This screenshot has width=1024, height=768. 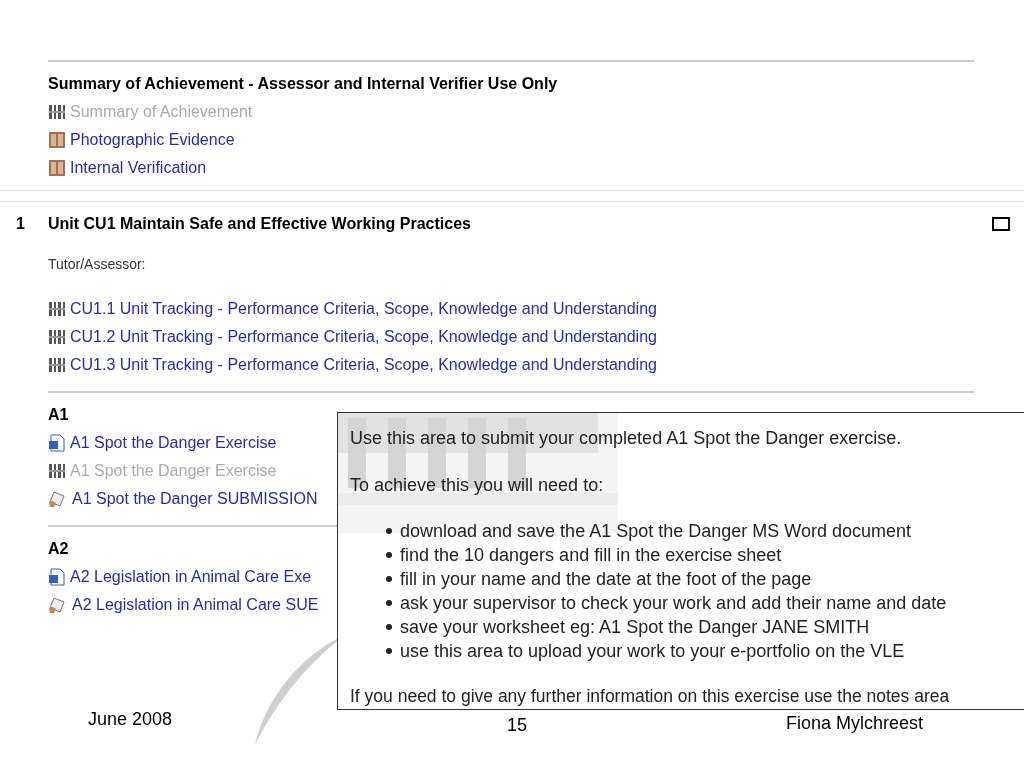 I want to click on section-checkbox, so click(x=1001, y=224).